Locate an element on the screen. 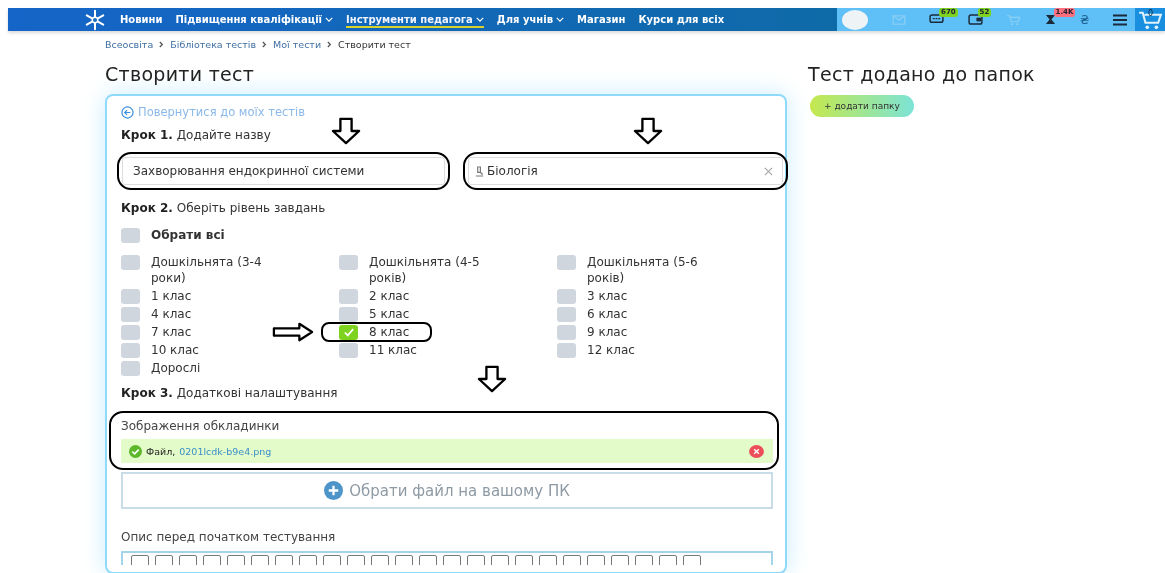 This screenshot has width=1165, height=573. select-all-label: Обрати всі is located at coordinates (188, 235).